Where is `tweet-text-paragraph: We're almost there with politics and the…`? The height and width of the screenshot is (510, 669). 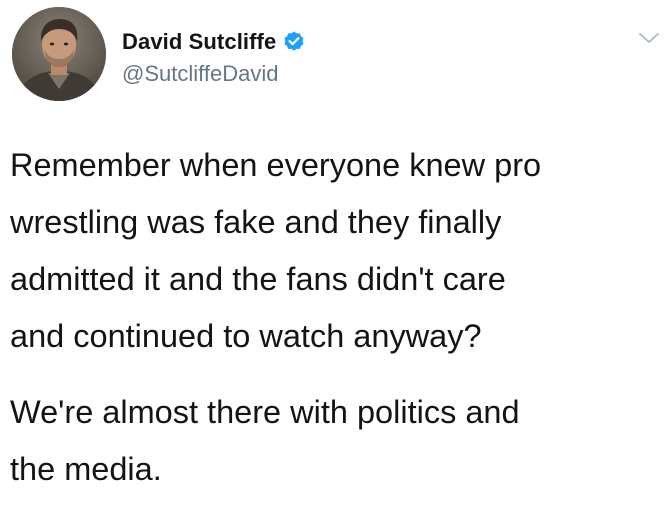 tweet-text-paragraph: We're almost there with politics and the… is located at coordinates (265, 440).